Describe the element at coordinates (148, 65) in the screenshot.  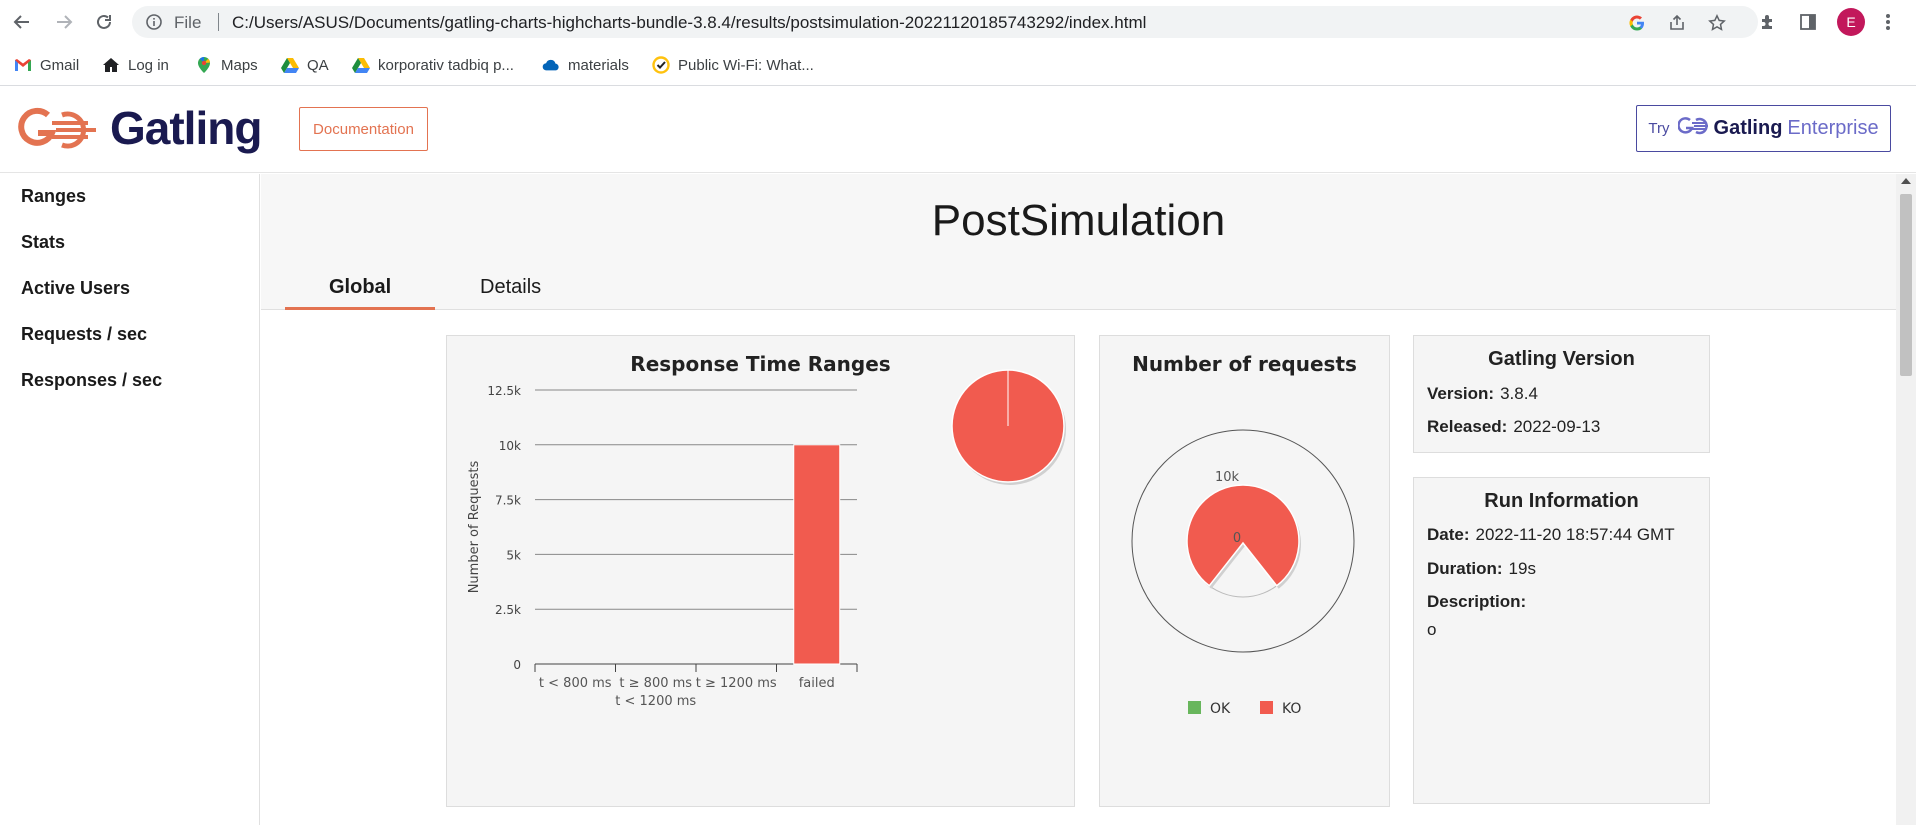
I see `bookmark-label: Log in` at that location.